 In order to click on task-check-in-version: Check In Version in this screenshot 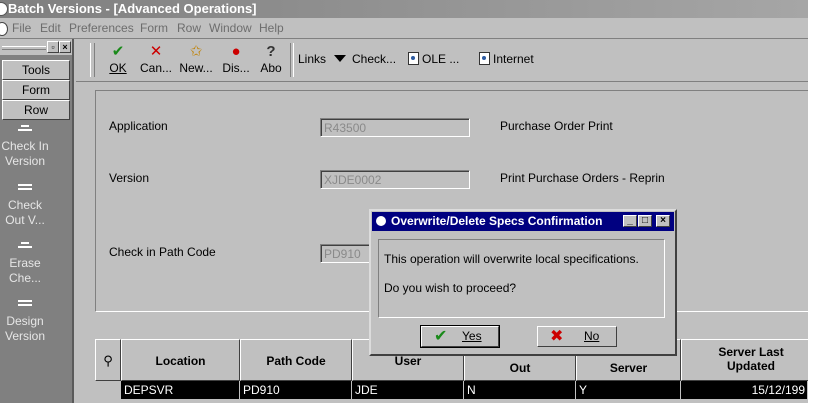, I will do `click(25, 147)`.